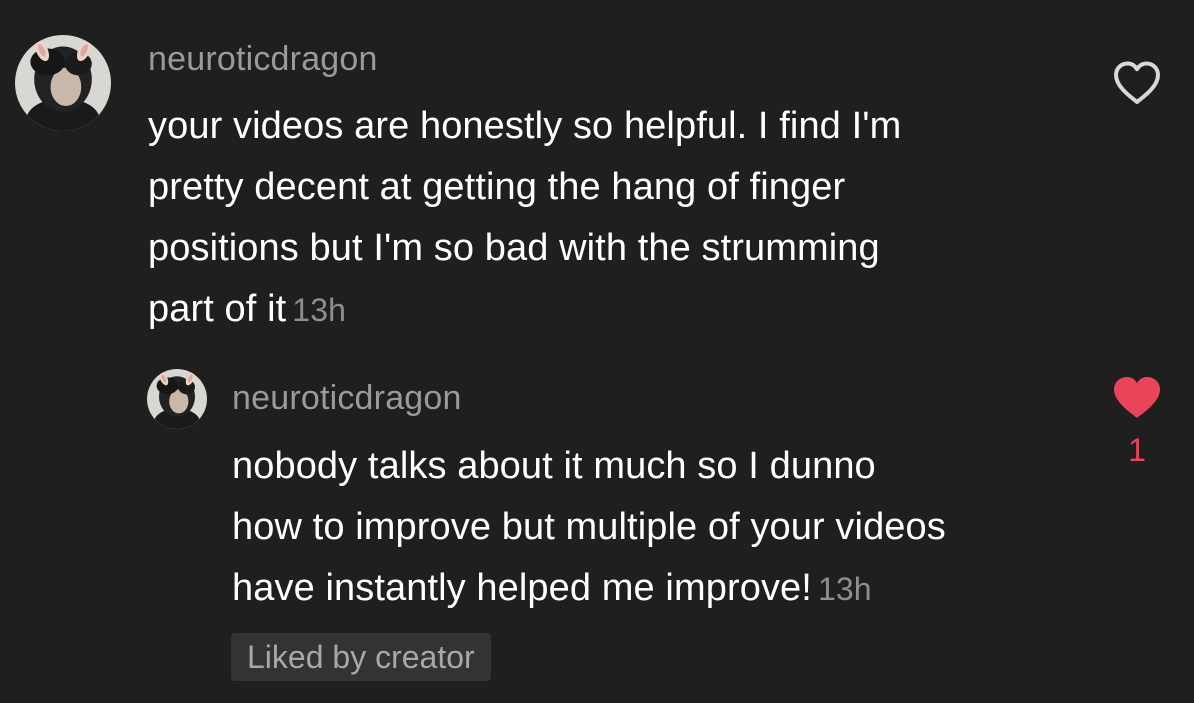 The width and height of the screenshot is (1194, 703). What do you see at coordinates (522, 588) in the screenshot?
I see `reply-line-text: have instantly helped me improve!` at bounding box center [522, 588].